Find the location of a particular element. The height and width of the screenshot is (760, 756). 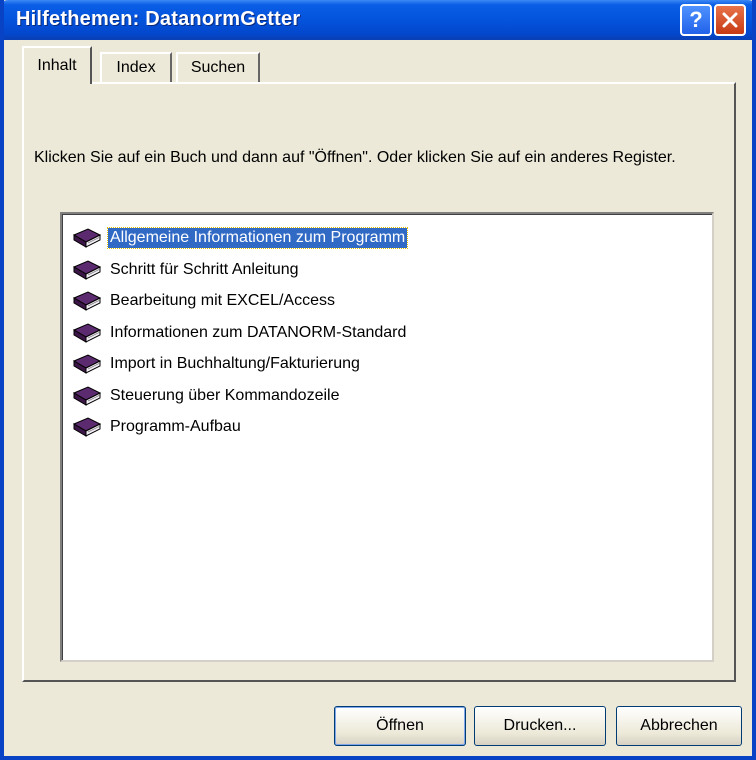

cancel-button-label: Abbrechen is located at coordinates (679, 725).